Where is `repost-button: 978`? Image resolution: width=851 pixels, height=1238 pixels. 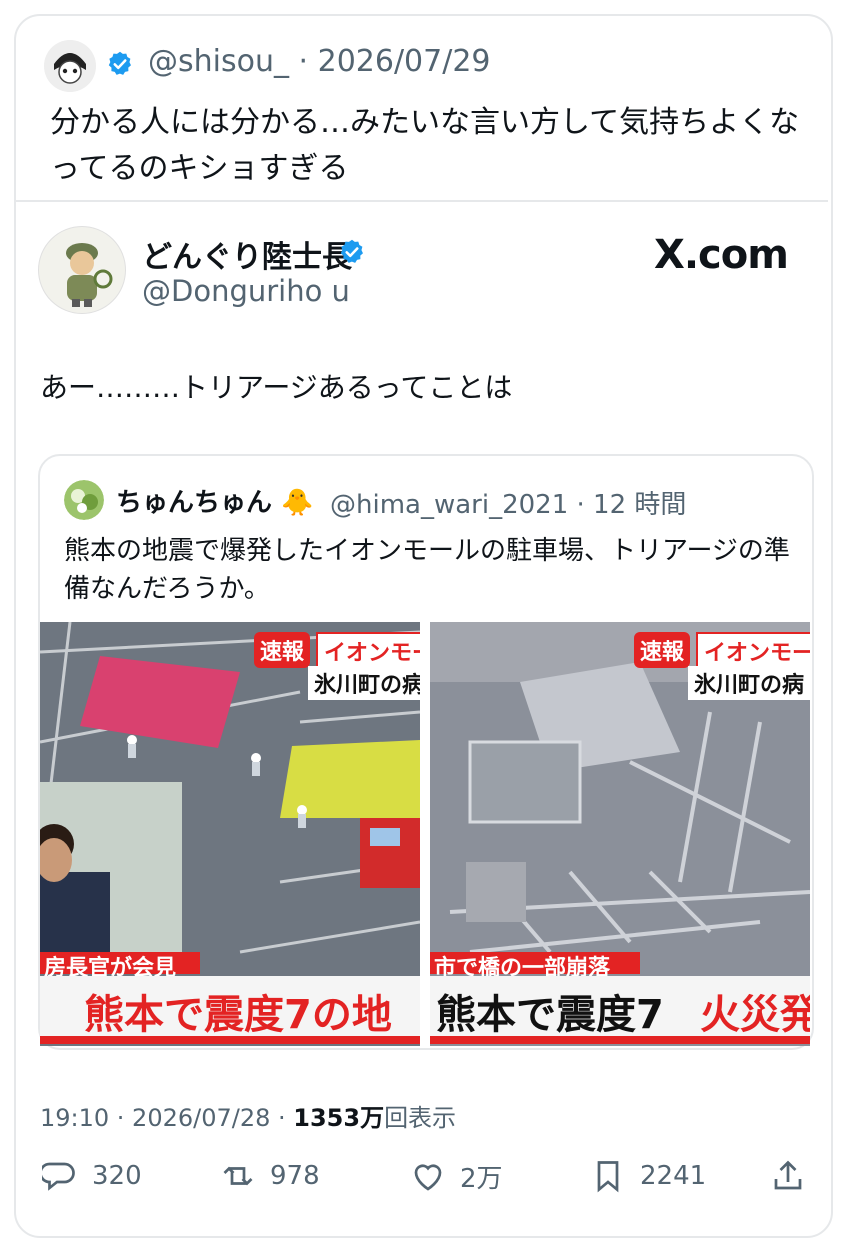 repost-button: 978 is located at coordinates (270, 1176).